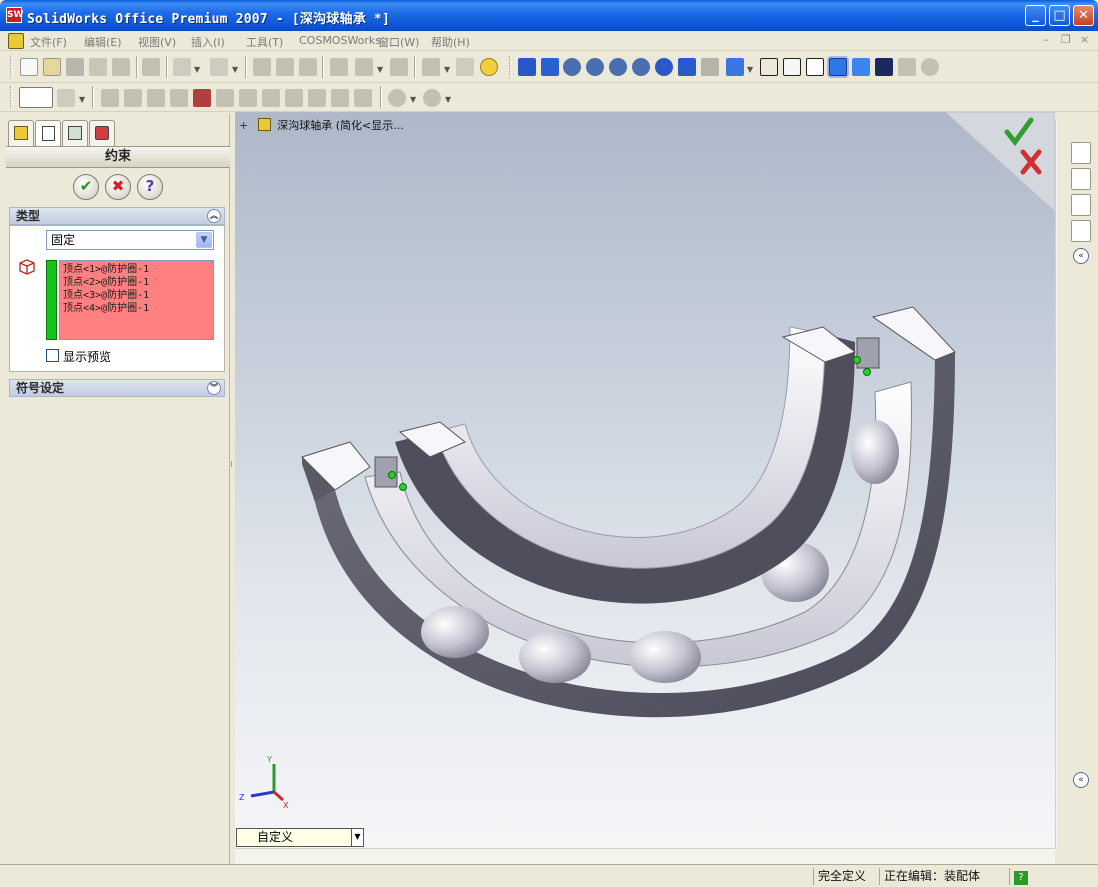 The width and height of the screenshot is (1098, 887). I want to click on maximize-button: □, so click(1059, 15).